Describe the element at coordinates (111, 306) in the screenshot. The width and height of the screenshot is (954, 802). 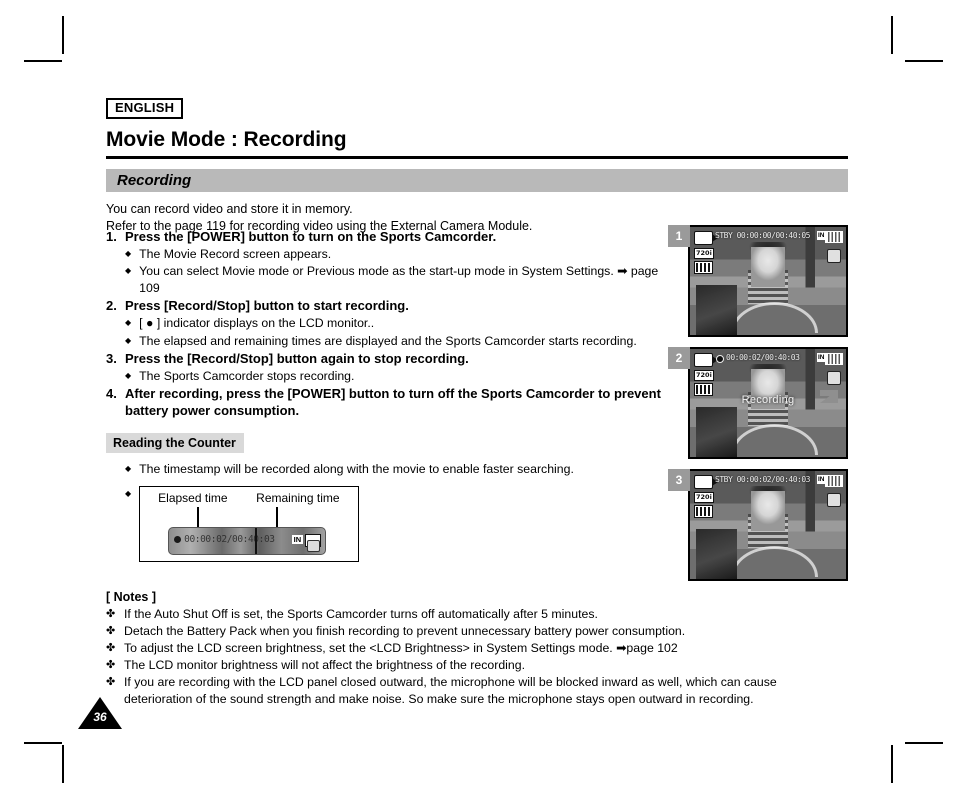
I see `step-2-number: 2.` at that location.